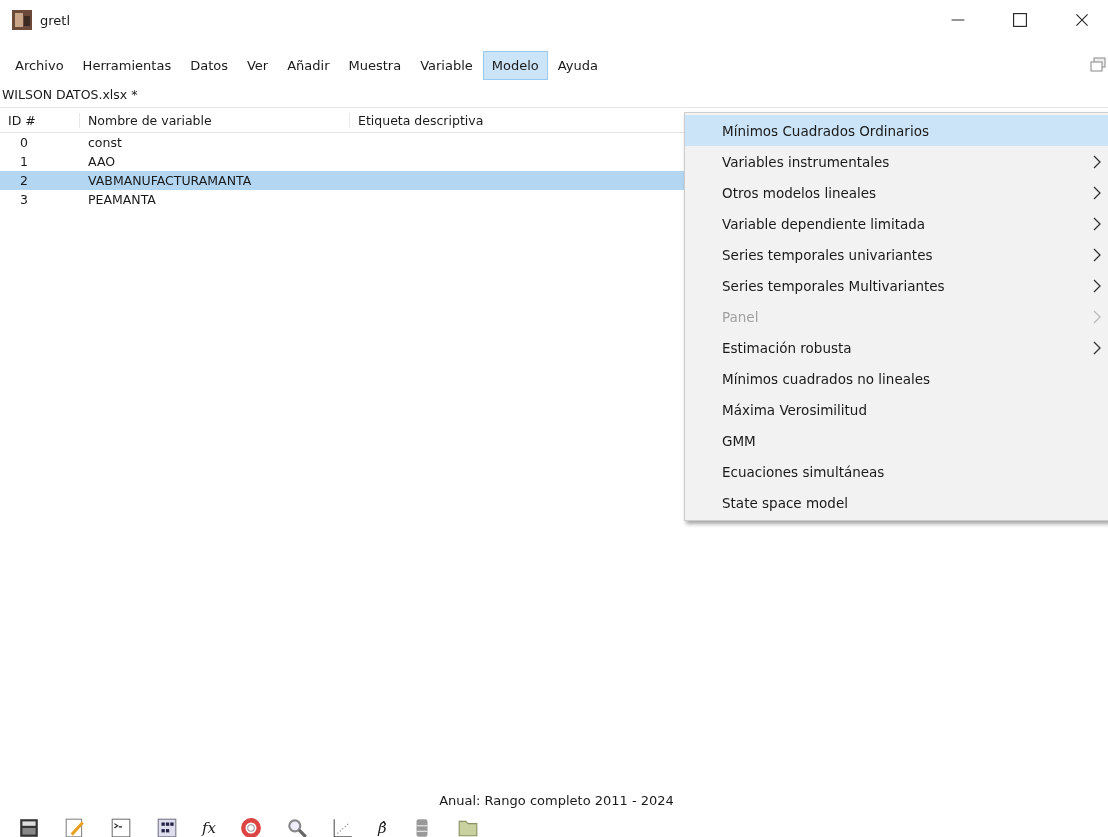 This screenshot has width=1108, height=837. I want to click on notepad-icon, so click(75, 827).